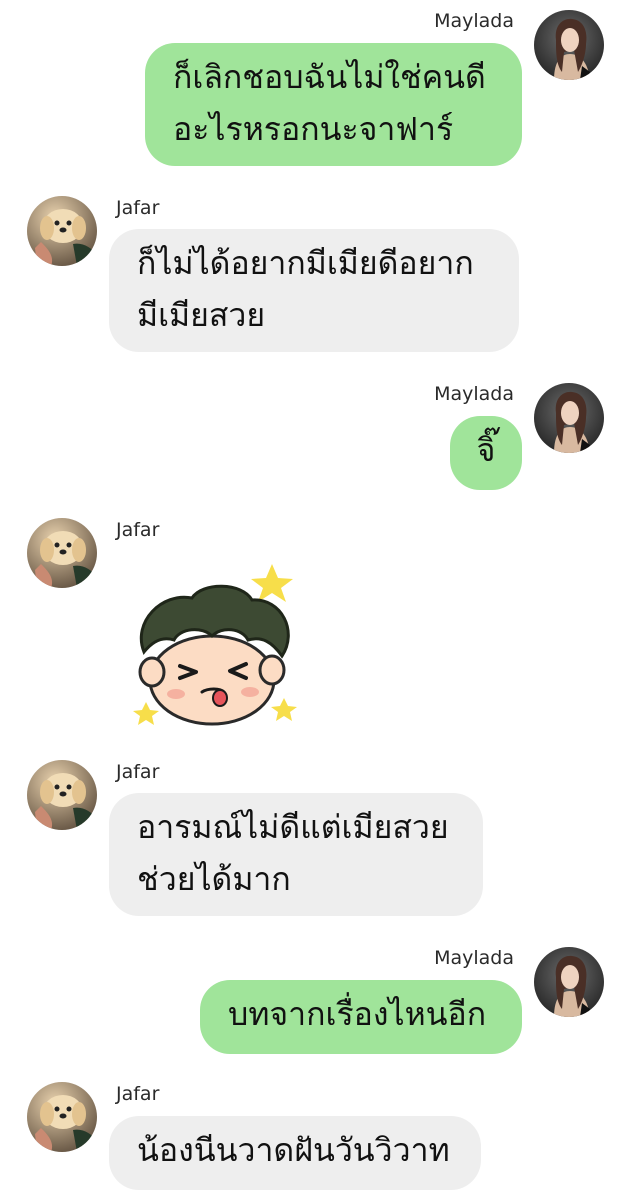  I want to click on message-bubble-sent: ก็เลิกชอบฉันไม่ใช่คนดี อะไรหรอกนะจาฟาร์, so click(333, 104).